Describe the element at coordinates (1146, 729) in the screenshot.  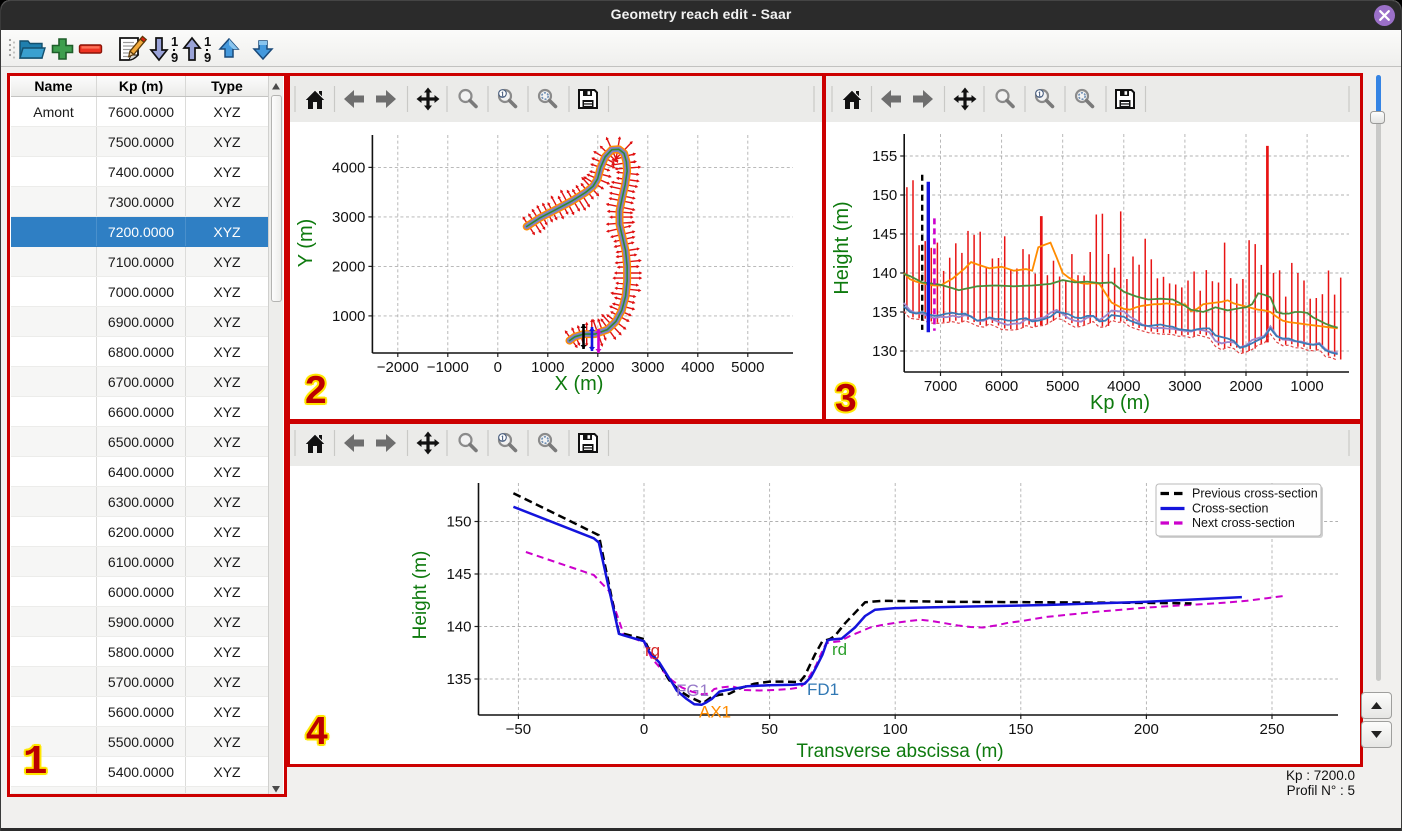
I see `svg-text: 200` at that location.